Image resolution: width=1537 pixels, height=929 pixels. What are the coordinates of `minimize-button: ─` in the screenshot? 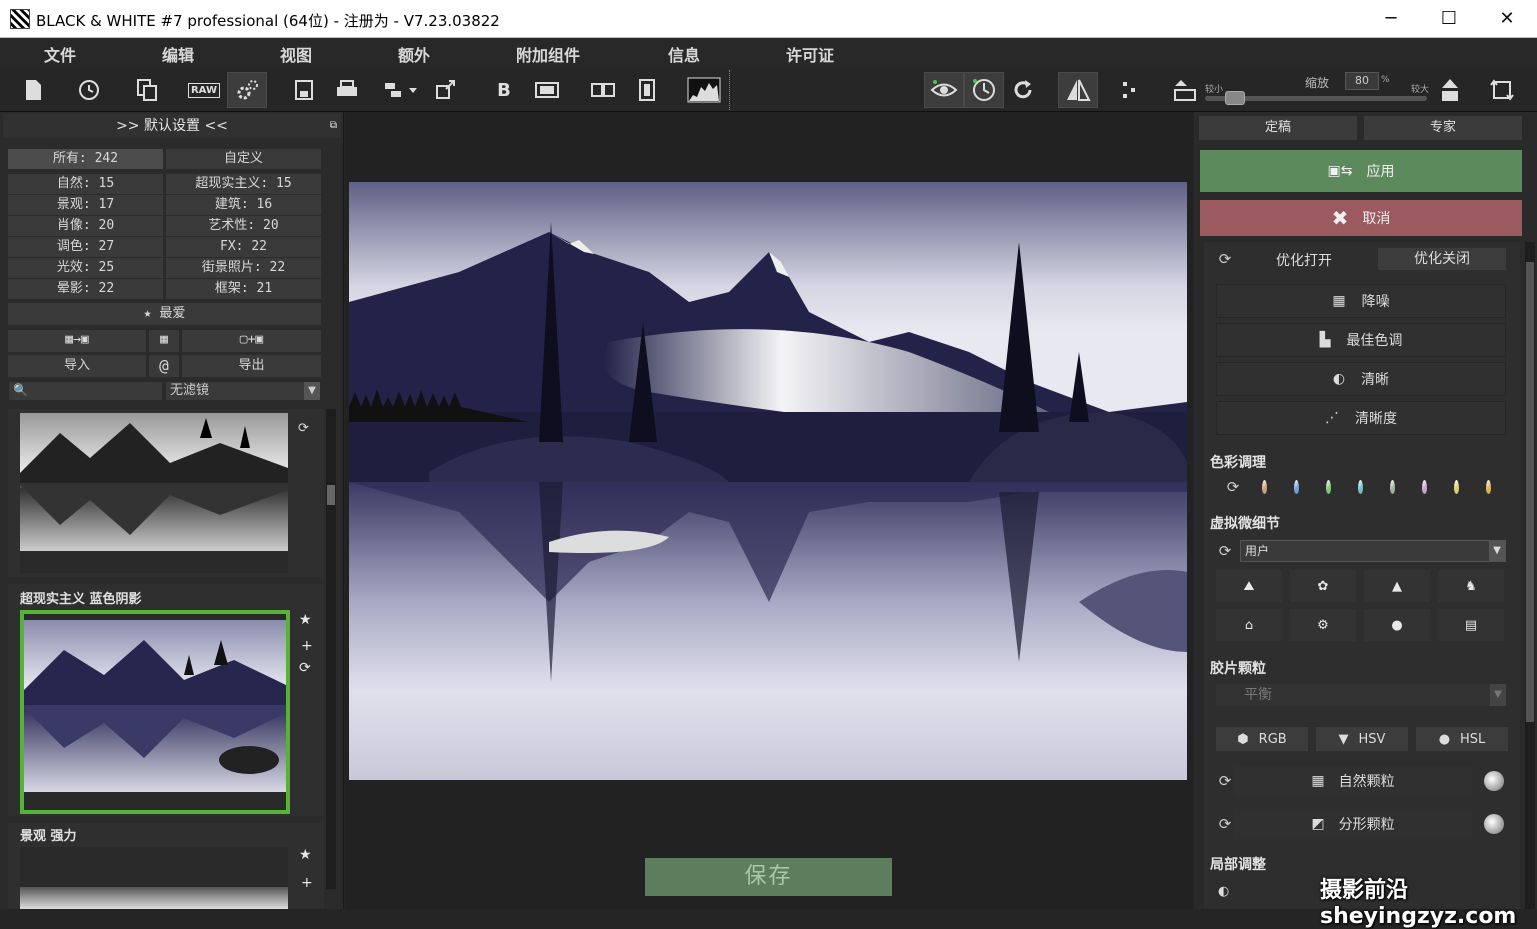 It's located at (1391, 19).